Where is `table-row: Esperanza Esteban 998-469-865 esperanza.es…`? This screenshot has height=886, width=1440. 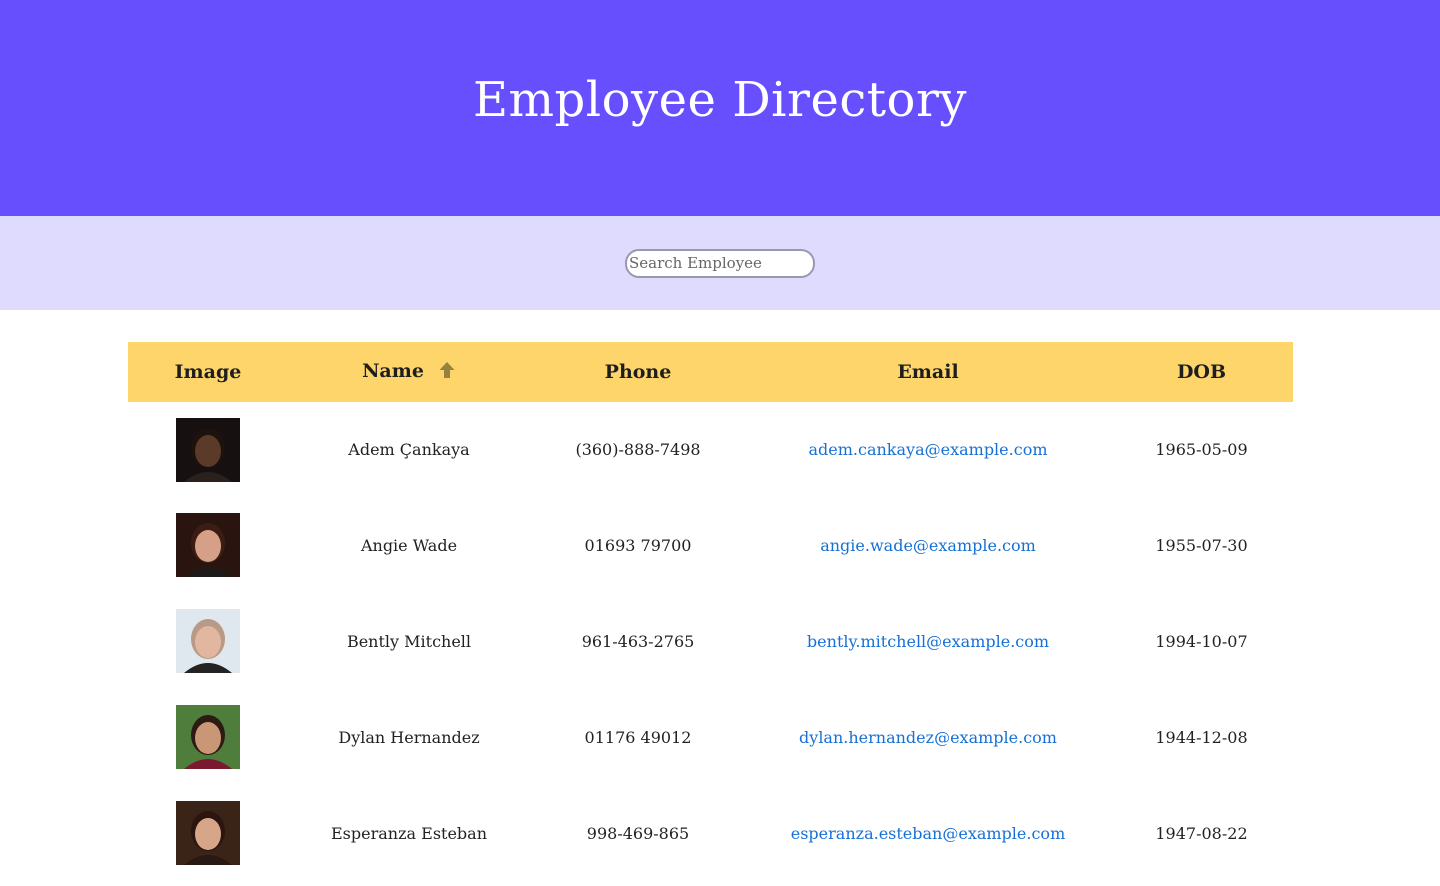
table-row: Esperanza Esteban 998-469-865 esperanza.es… is located at coordinates (710, 833).